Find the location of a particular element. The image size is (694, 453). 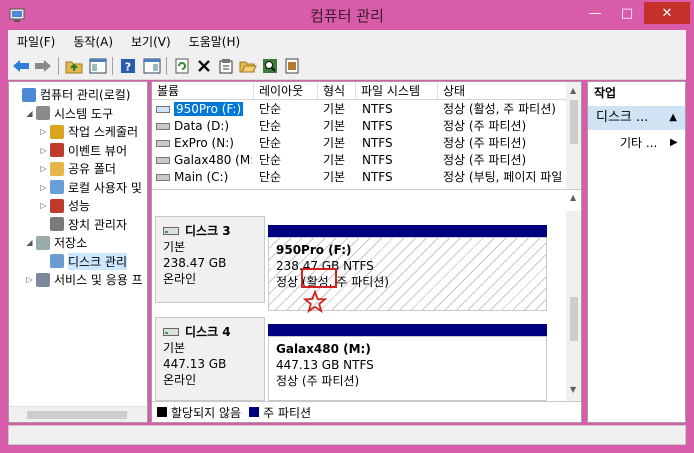

column-layout: 레이아웃 is located at coordinates (286, 91).